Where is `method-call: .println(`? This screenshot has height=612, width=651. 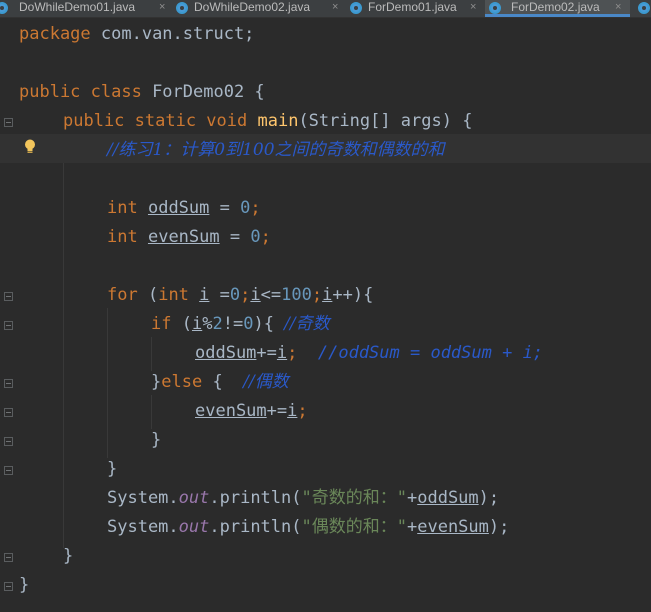 method-call: .println( is located at coordinates (255, 498).